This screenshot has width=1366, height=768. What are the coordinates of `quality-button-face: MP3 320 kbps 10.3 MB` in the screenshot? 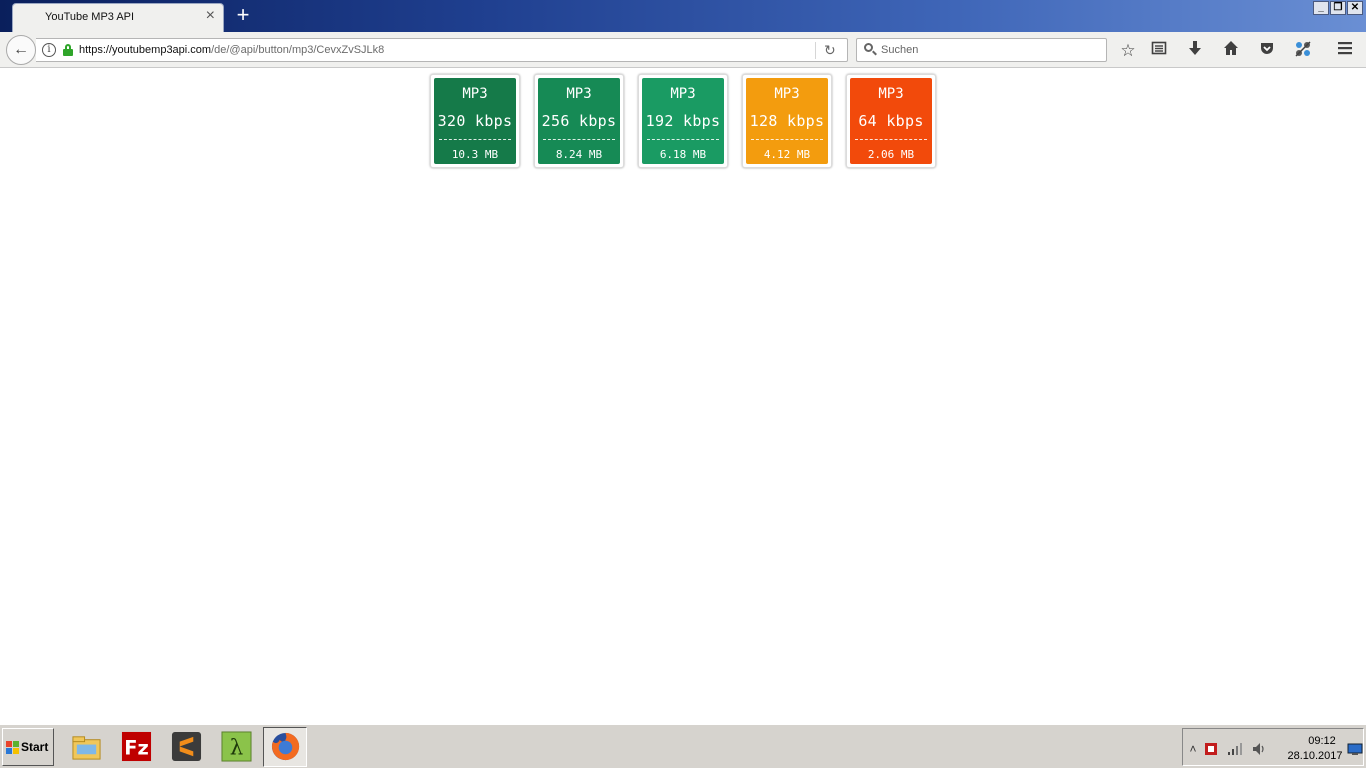 It's located at (475, 121).